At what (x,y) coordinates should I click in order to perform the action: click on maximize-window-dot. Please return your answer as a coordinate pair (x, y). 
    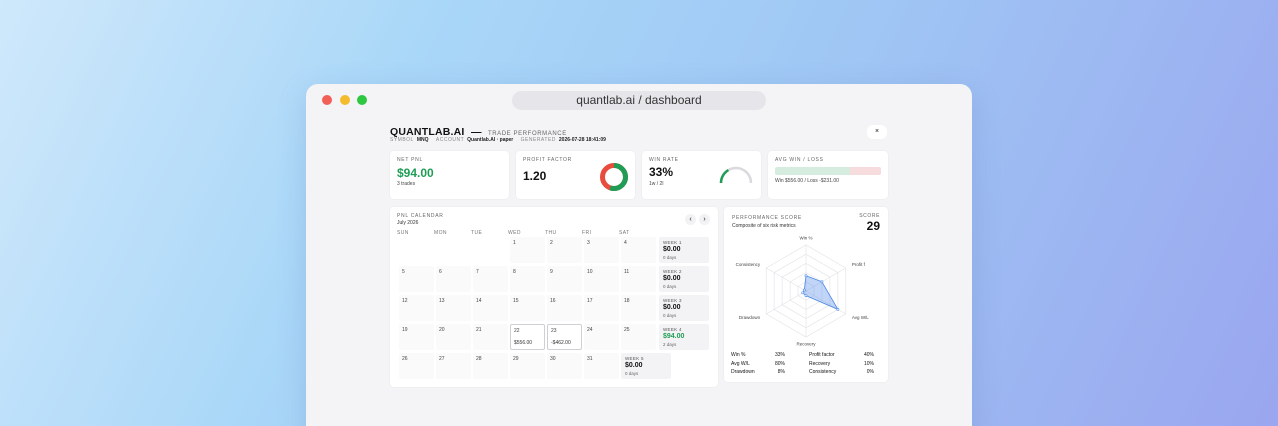
    Looking at the image, I should click on (362, 100).